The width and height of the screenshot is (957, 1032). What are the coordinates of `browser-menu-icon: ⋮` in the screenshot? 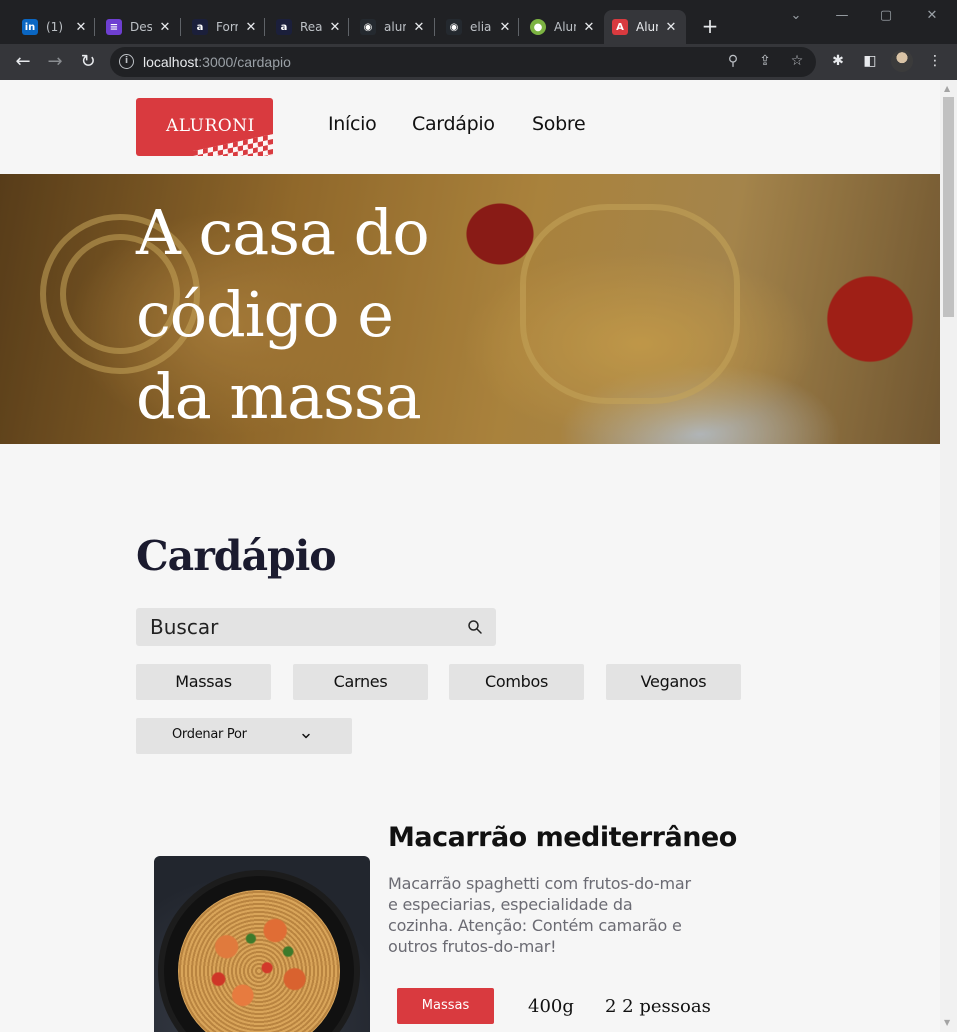 It's located at (935, 61).